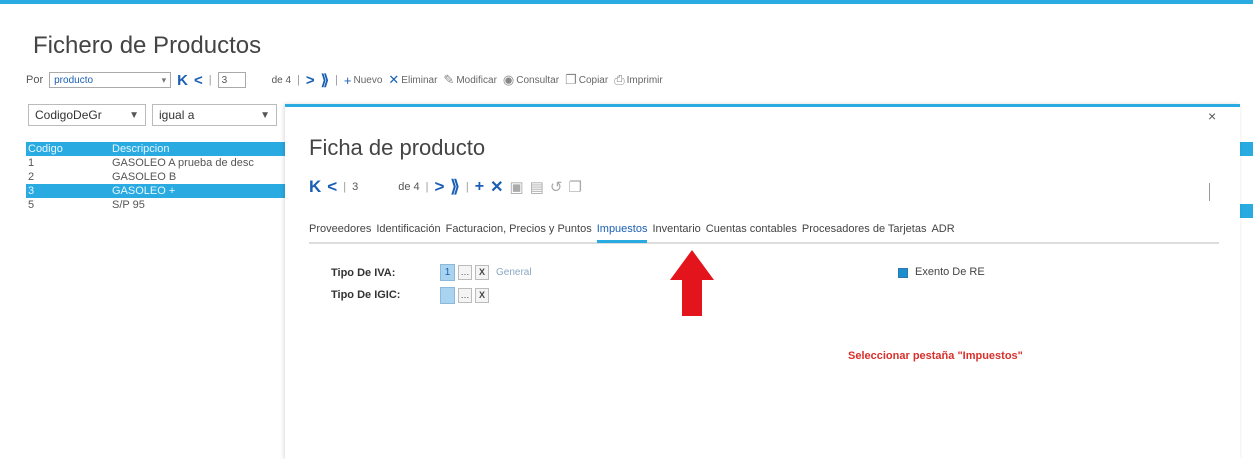  What do you see at coordinates (903, 273) in the screenshot?
I see `exento-re-checkbox` at bounding box center [903, 273].